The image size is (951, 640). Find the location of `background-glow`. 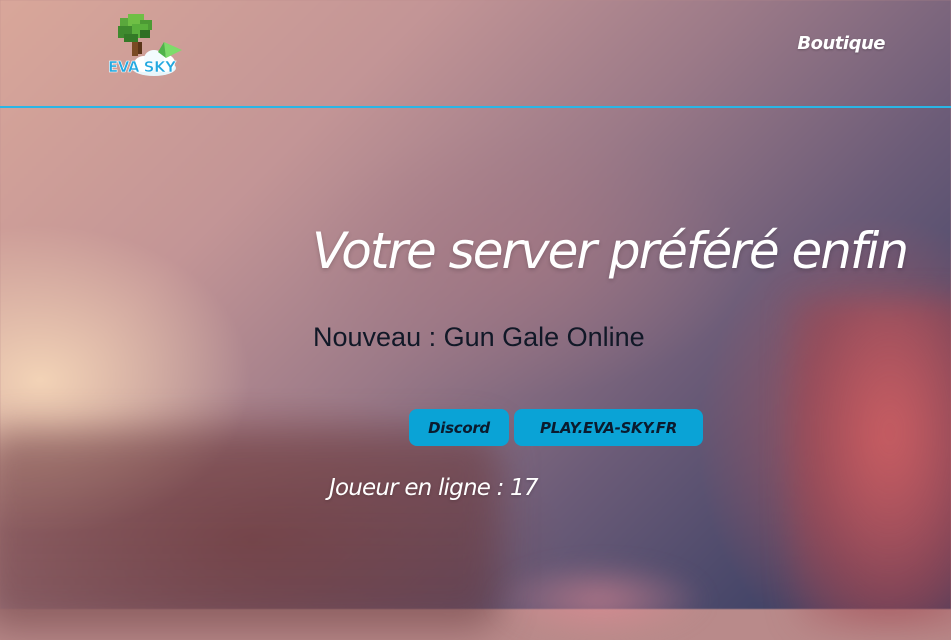

background-glow is located at coordinates (600, 600).